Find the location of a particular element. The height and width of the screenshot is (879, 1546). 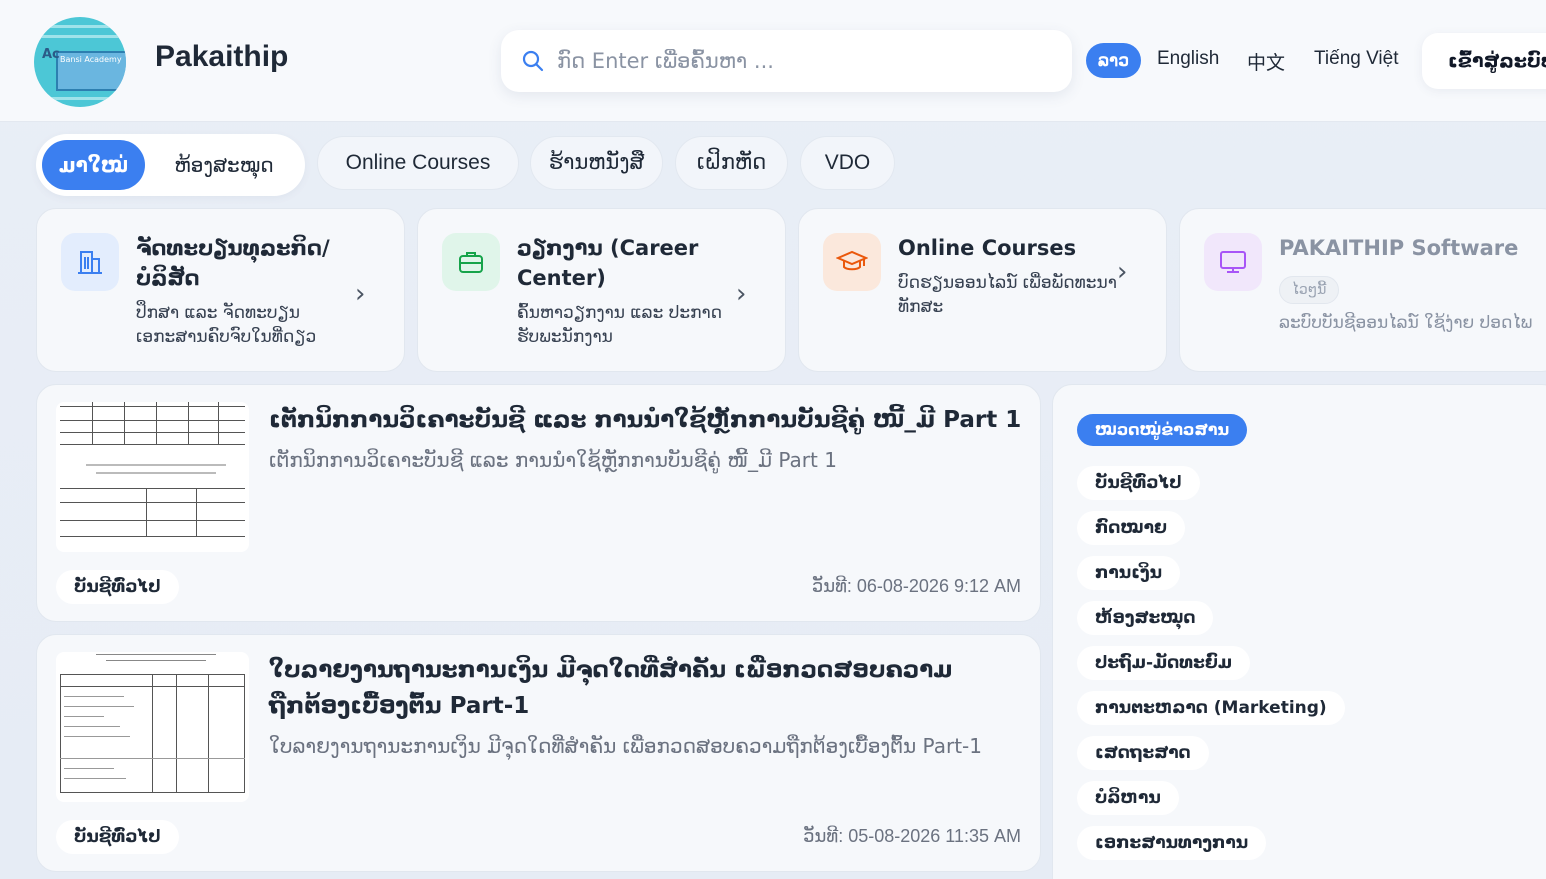

tab-online-courses: Online Courses is located at coordinates (418, 163).